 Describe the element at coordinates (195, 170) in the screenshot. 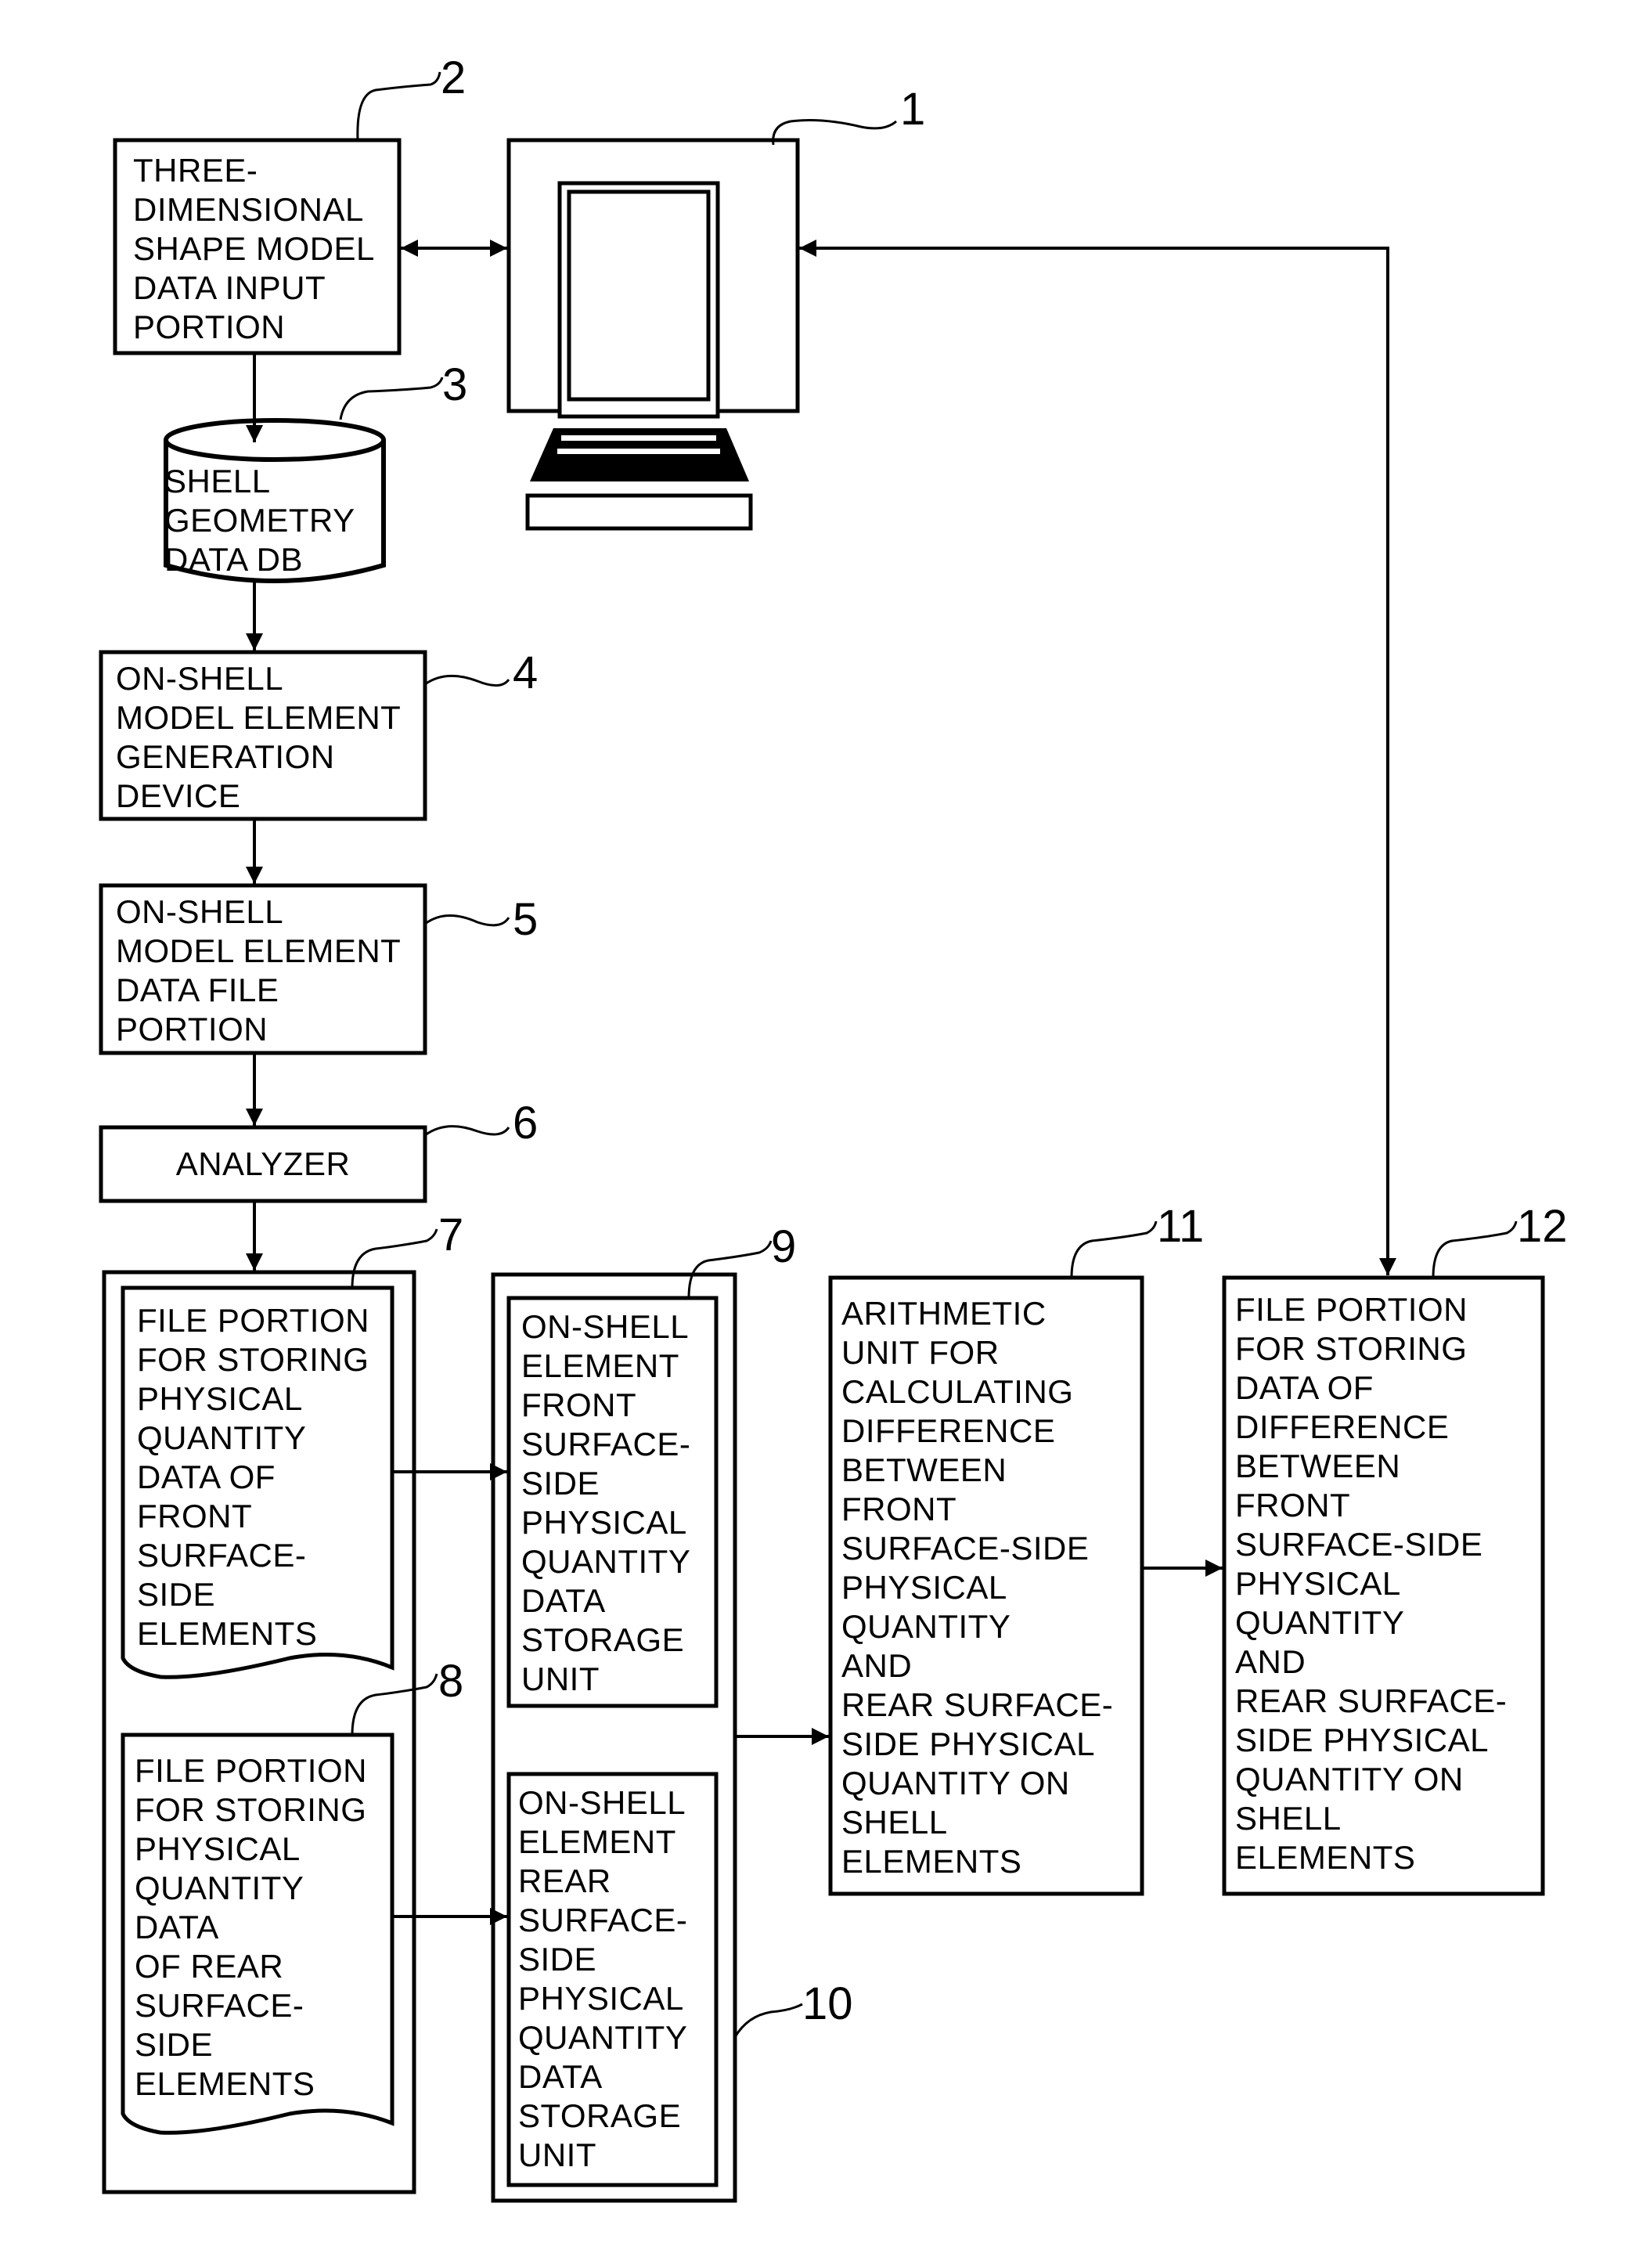

I see `label-line: THREE-` at that location.